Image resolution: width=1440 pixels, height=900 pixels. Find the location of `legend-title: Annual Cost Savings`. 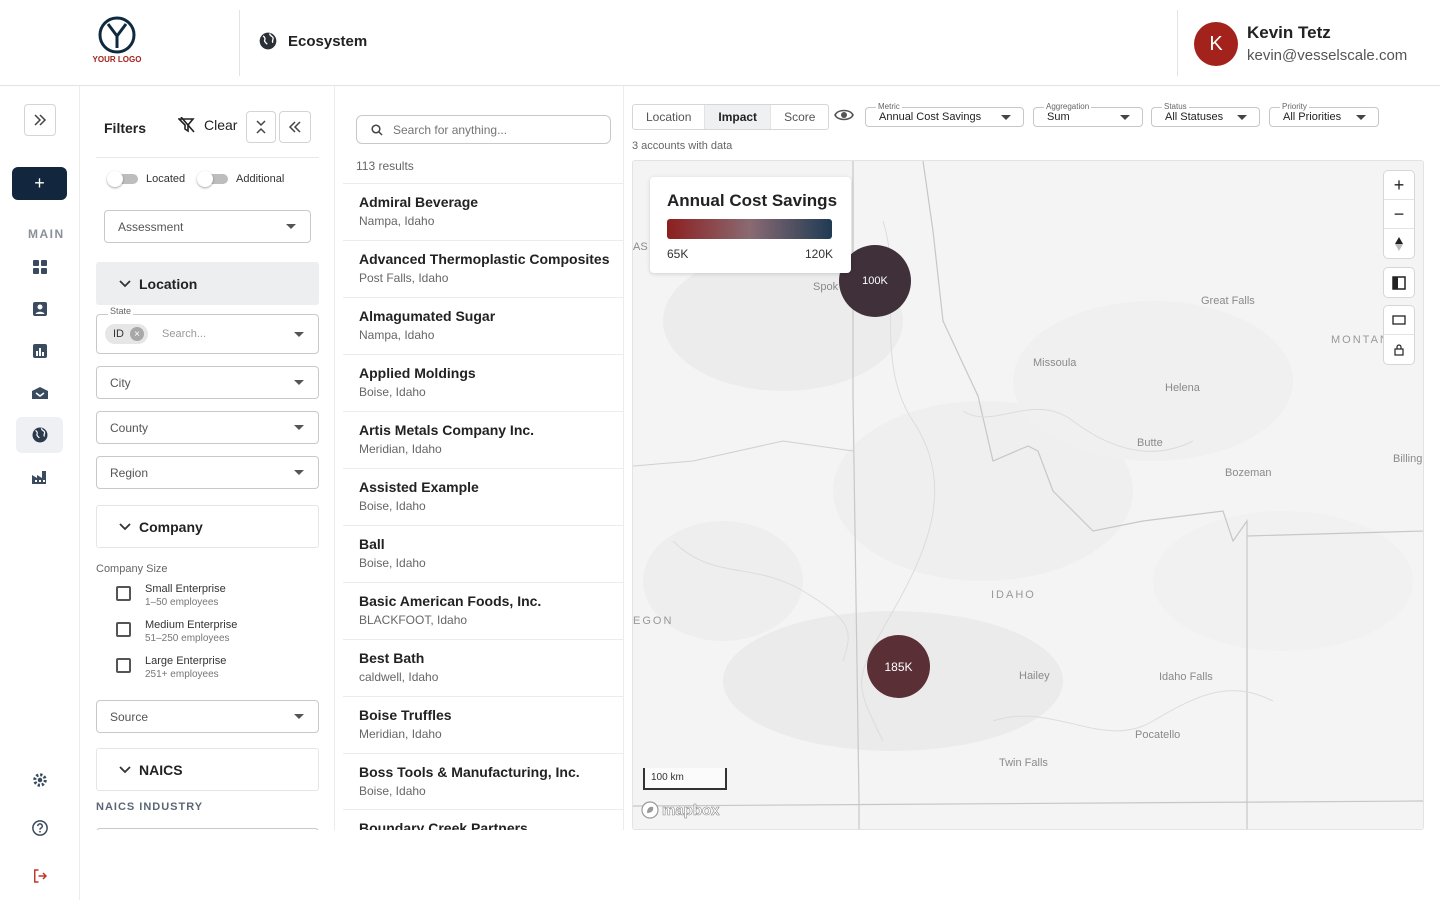

legend-title: Annual Cost Savings is located at coordinates (752, 200).